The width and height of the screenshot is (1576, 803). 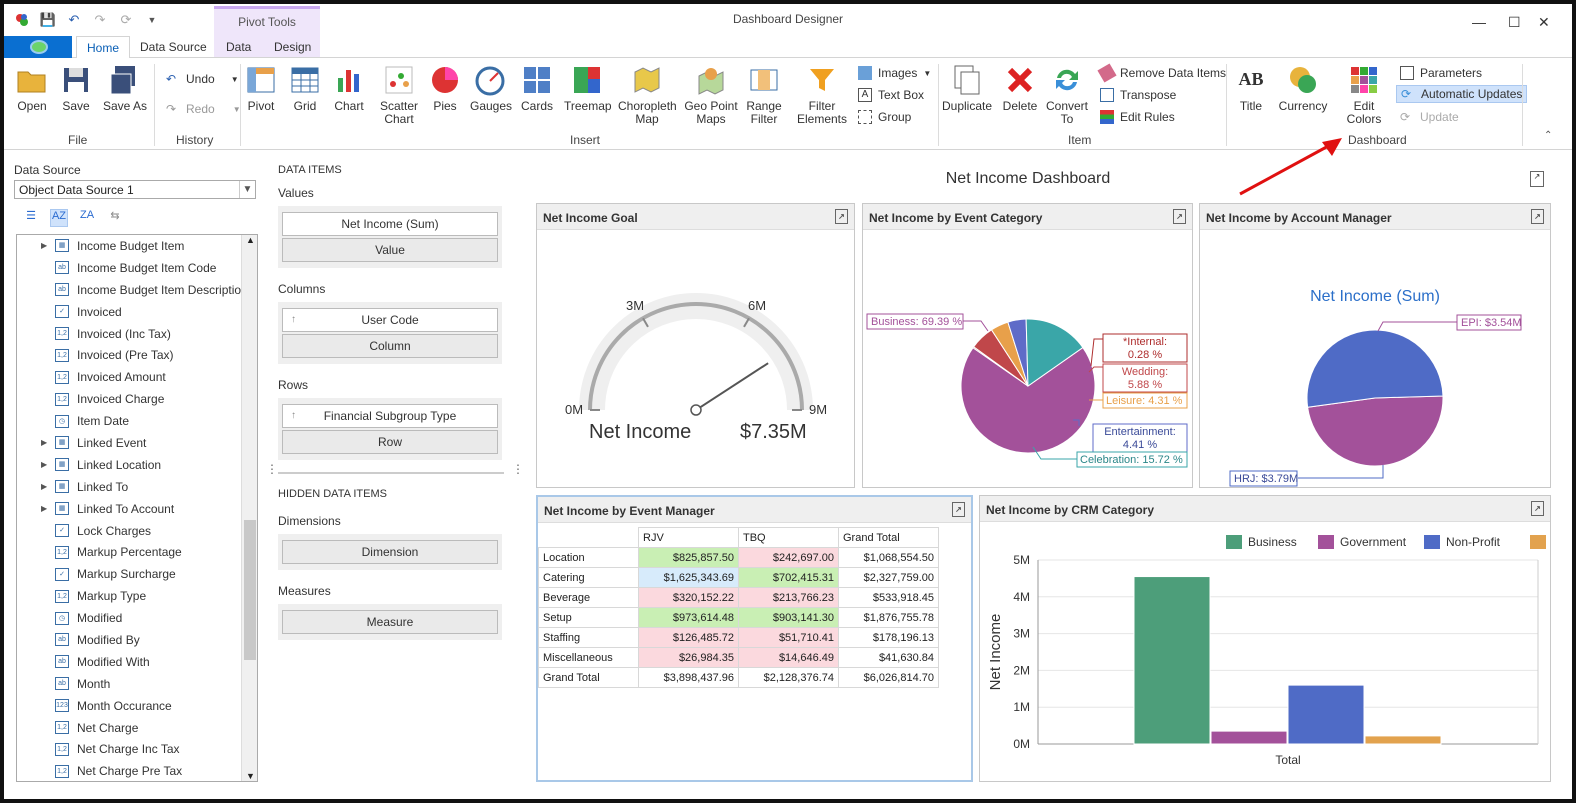 What do you see at coordinates (1138, 95) in the screenshot?
I see `transpose-button: Transpose` at bounding box center [1138, 95].